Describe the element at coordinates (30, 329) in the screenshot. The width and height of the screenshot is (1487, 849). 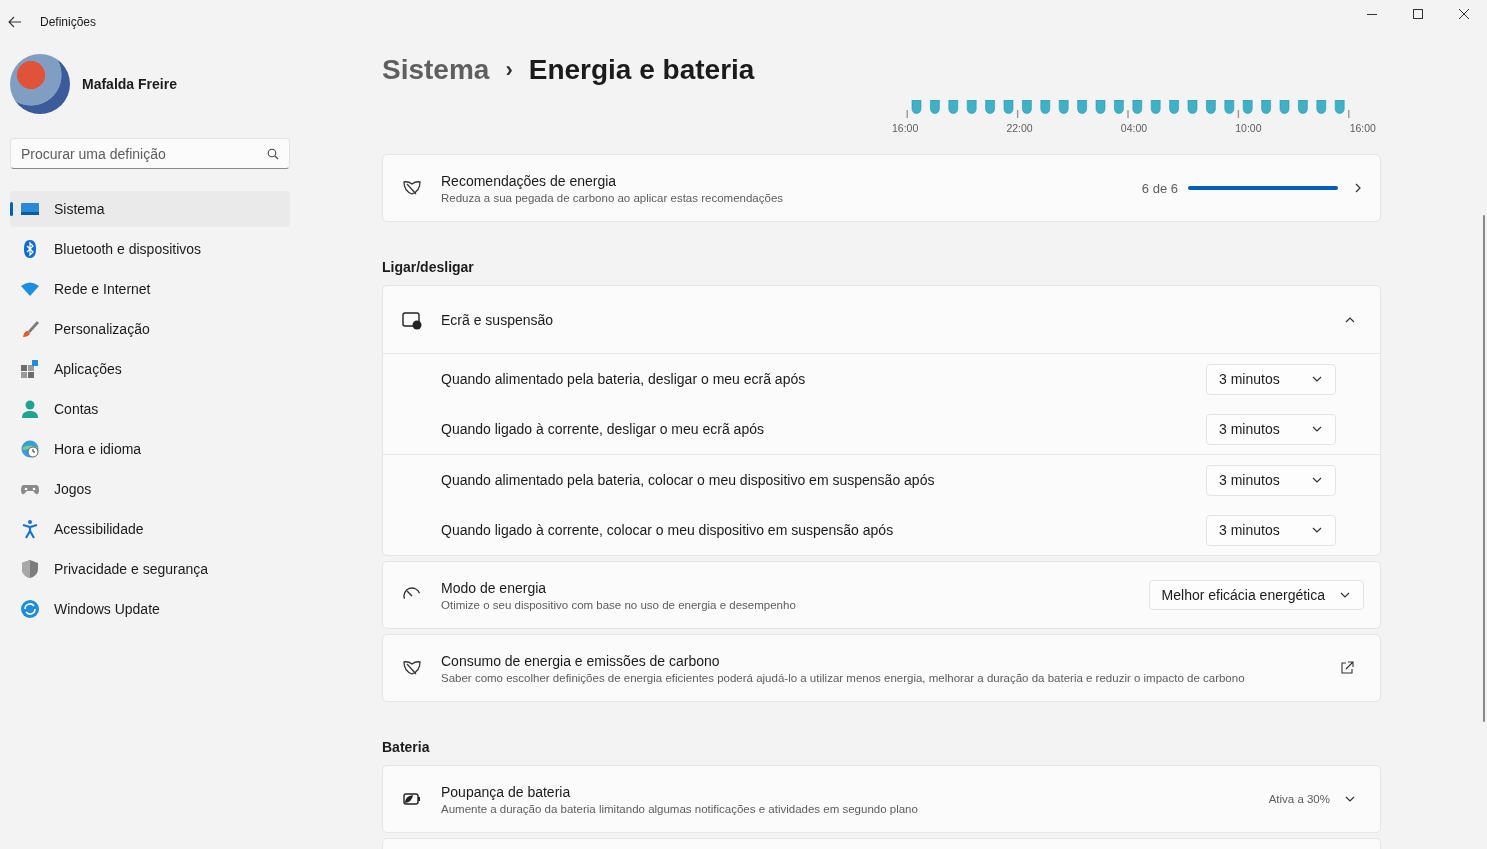
I see `paintbrush-icon` at that location.